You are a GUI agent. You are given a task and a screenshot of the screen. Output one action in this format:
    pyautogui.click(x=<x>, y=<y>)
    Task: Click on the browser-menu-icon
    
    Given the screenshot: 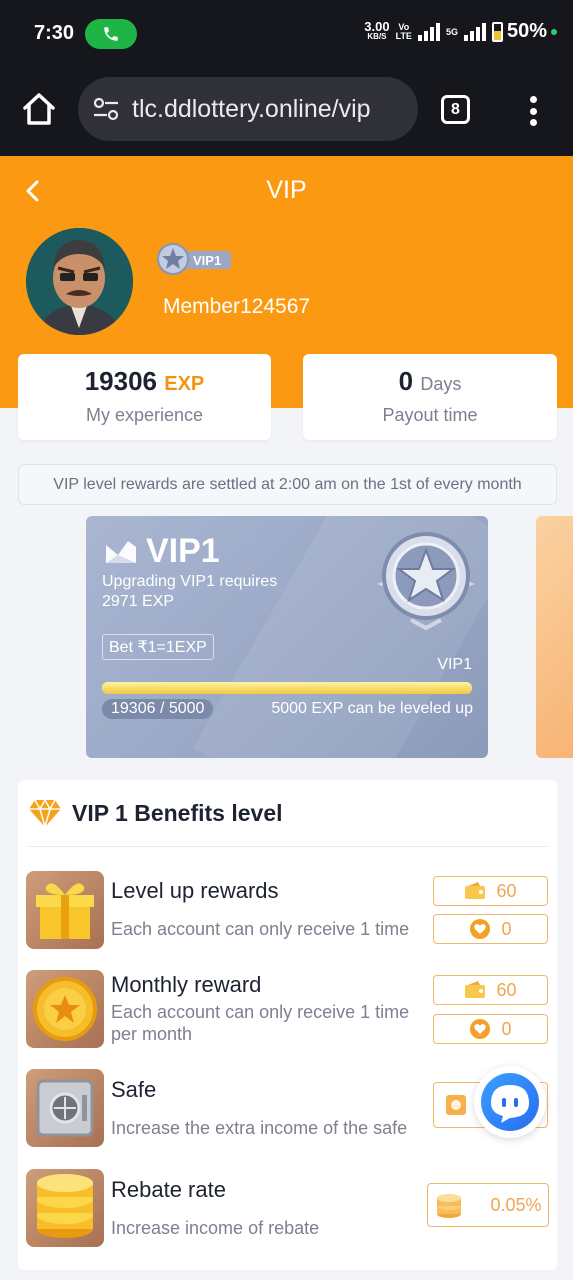 What is the action you would take?
    pyautogui.click(x=533, y=111)
    